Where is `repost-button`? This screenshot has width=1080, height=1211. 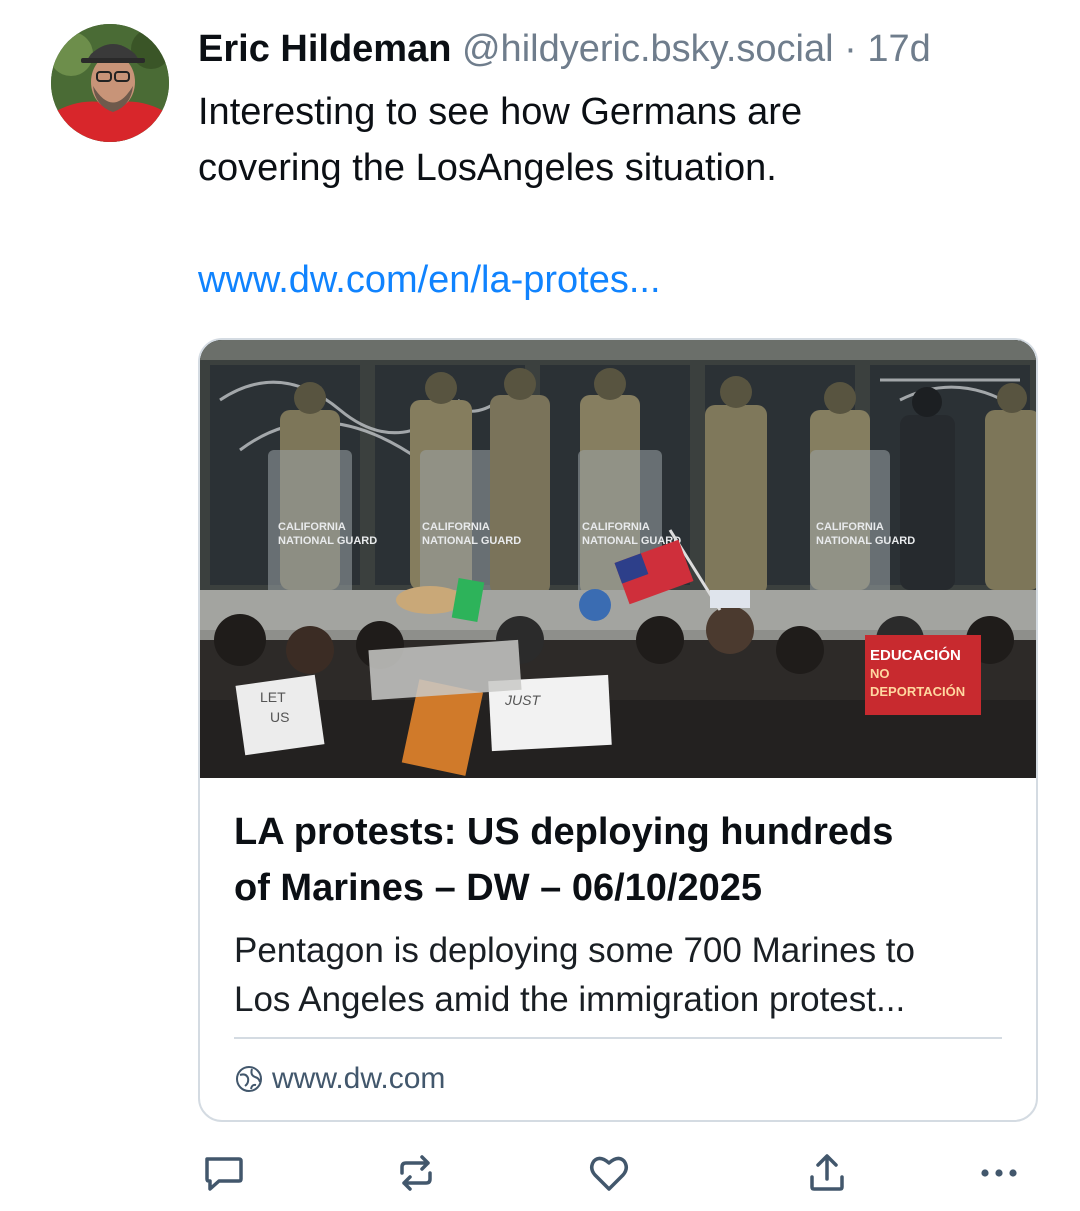
repost-button is located at coordinates (416, 1173).